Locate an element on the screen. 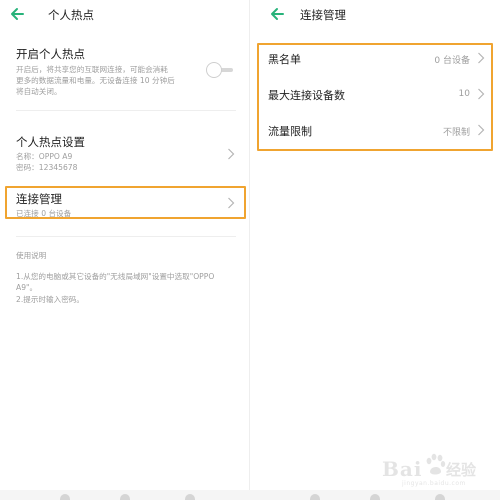 The height and width of the screenshot is (500, 500). data-limit-label: 流量限制 is located at coordinates (290, 131).